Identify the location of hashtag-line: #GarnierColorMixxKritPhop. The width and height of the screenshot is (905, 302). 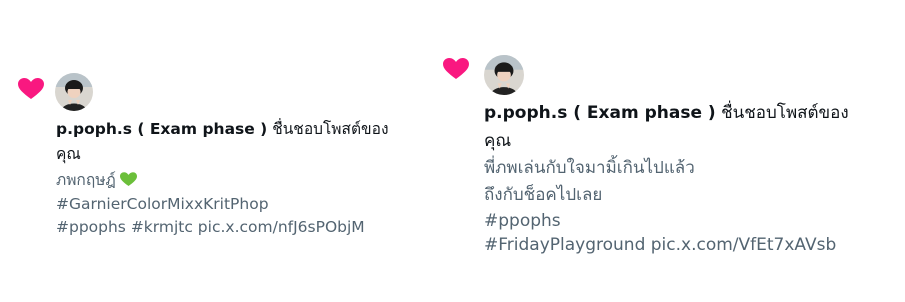
(162, 204).